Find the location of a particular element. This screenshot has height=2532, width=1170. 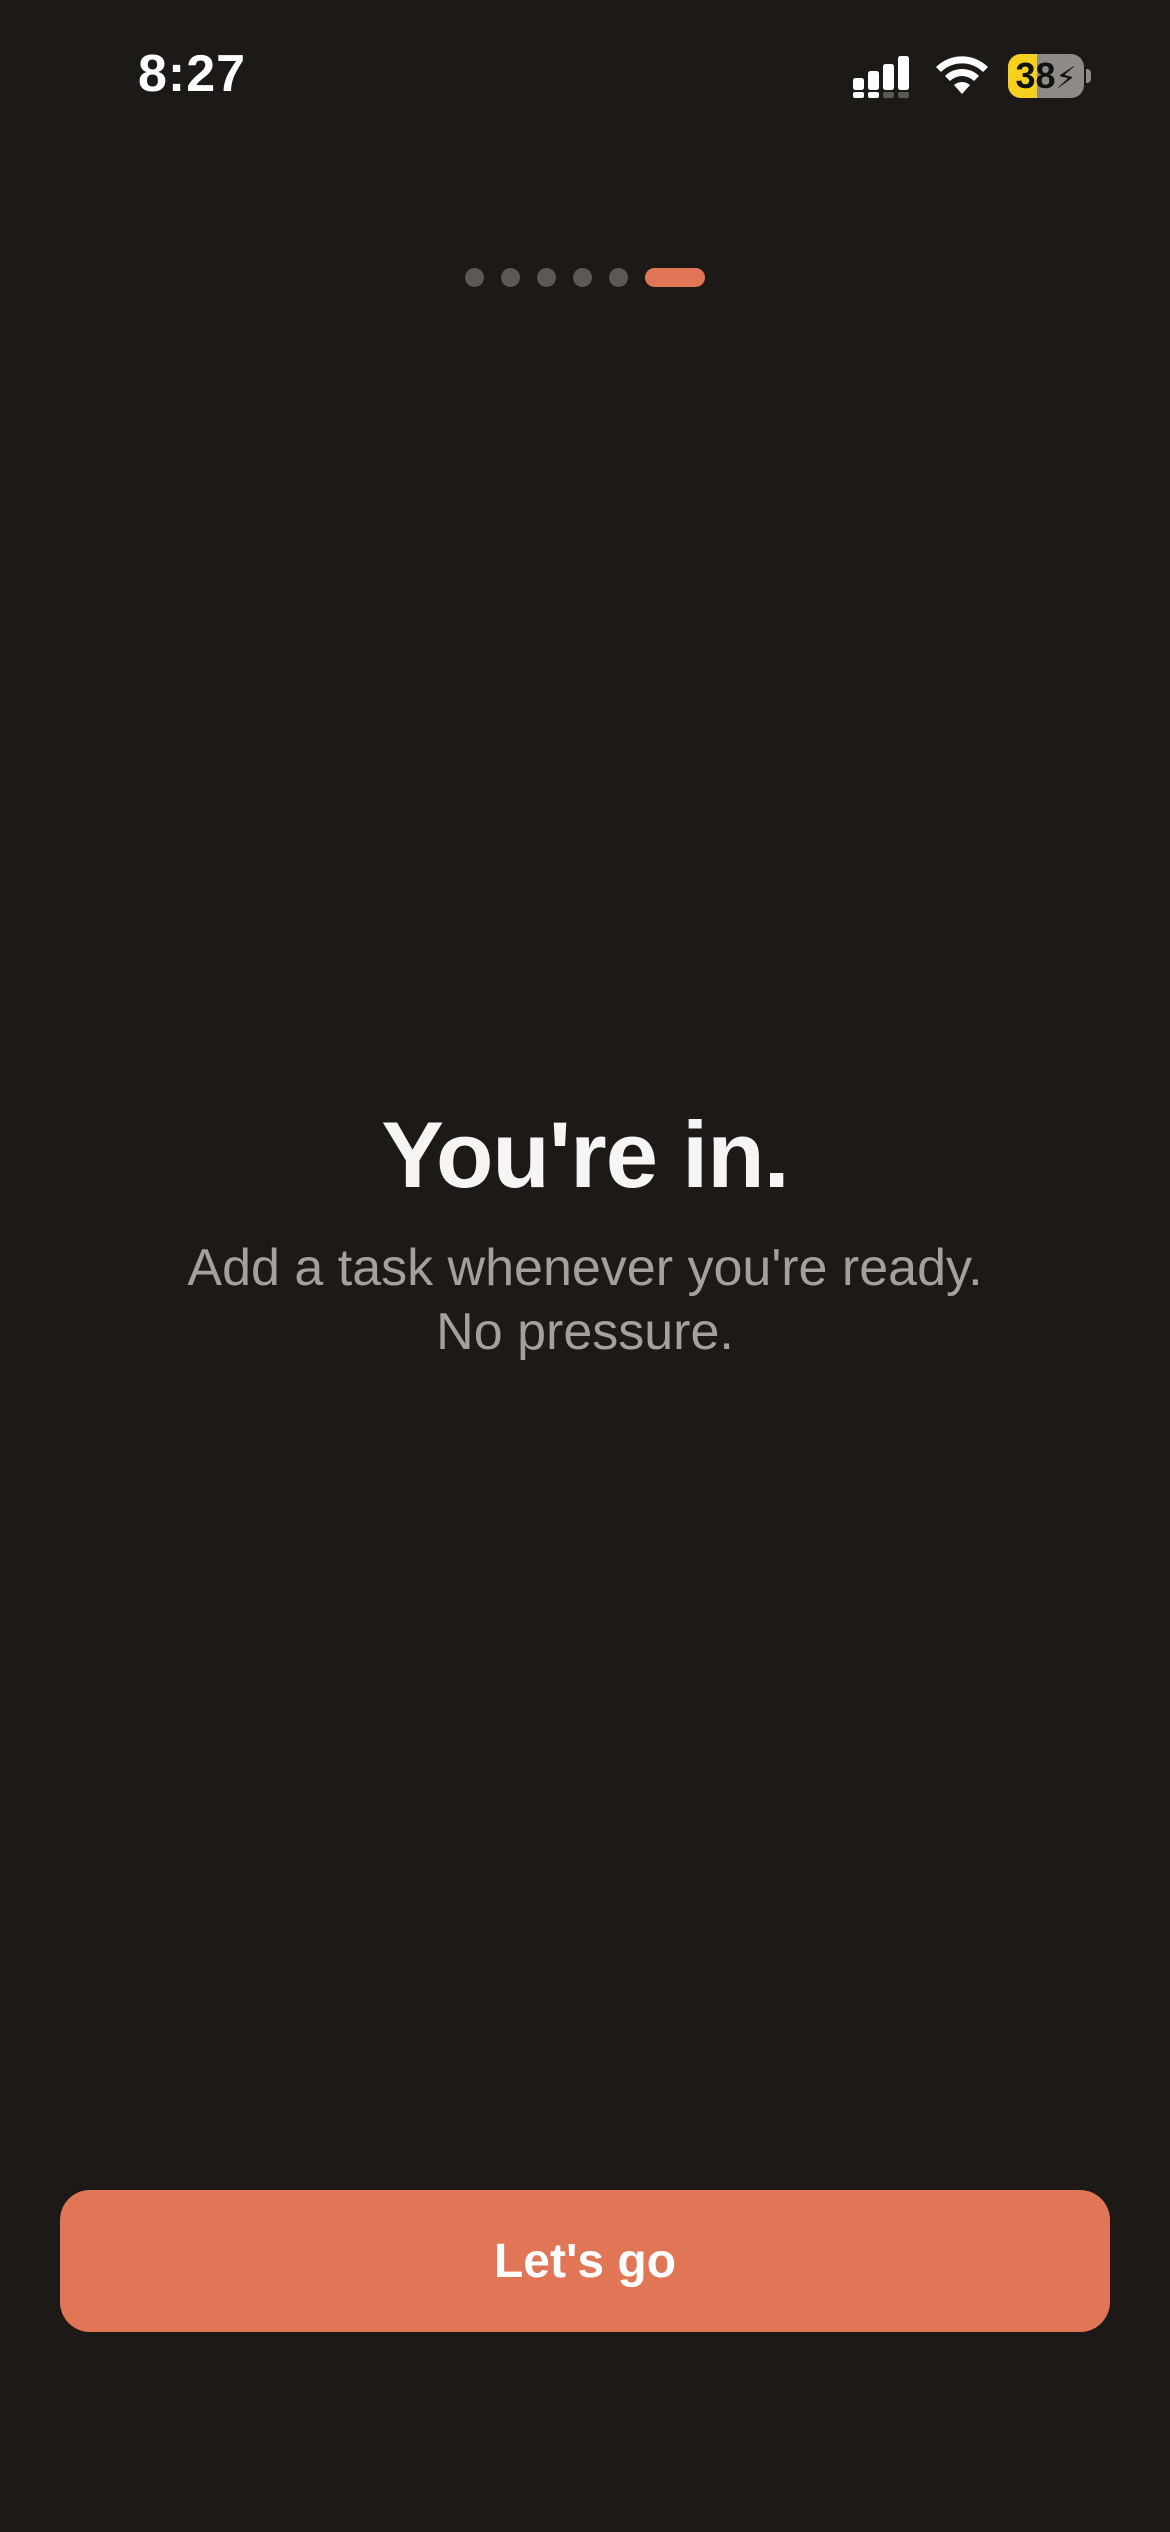

page-title: You're in. is located at coordinates (585, 1154).